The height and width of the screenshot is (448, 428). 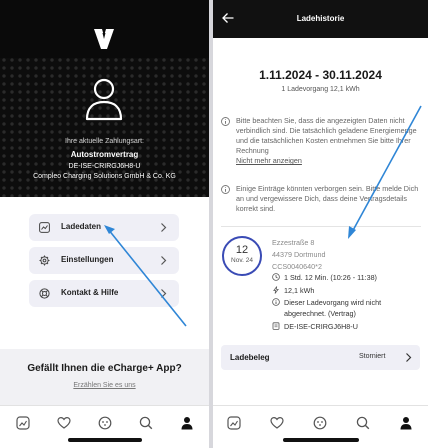 I want to click on account-avatar-icon, so click(x=104, y=99).